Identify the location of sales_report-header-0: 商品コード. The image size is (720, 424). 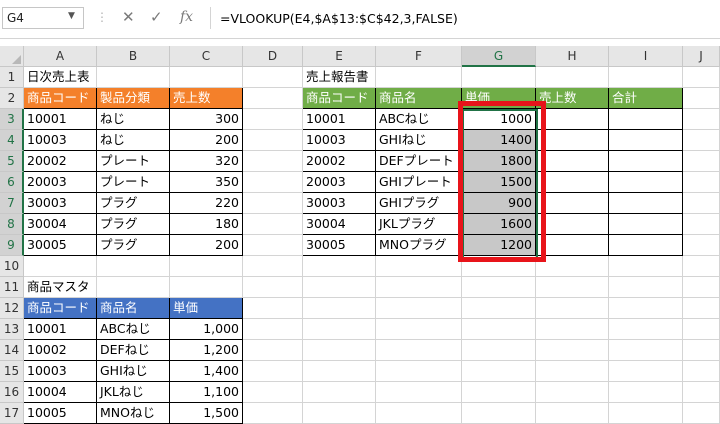
(339, 98).